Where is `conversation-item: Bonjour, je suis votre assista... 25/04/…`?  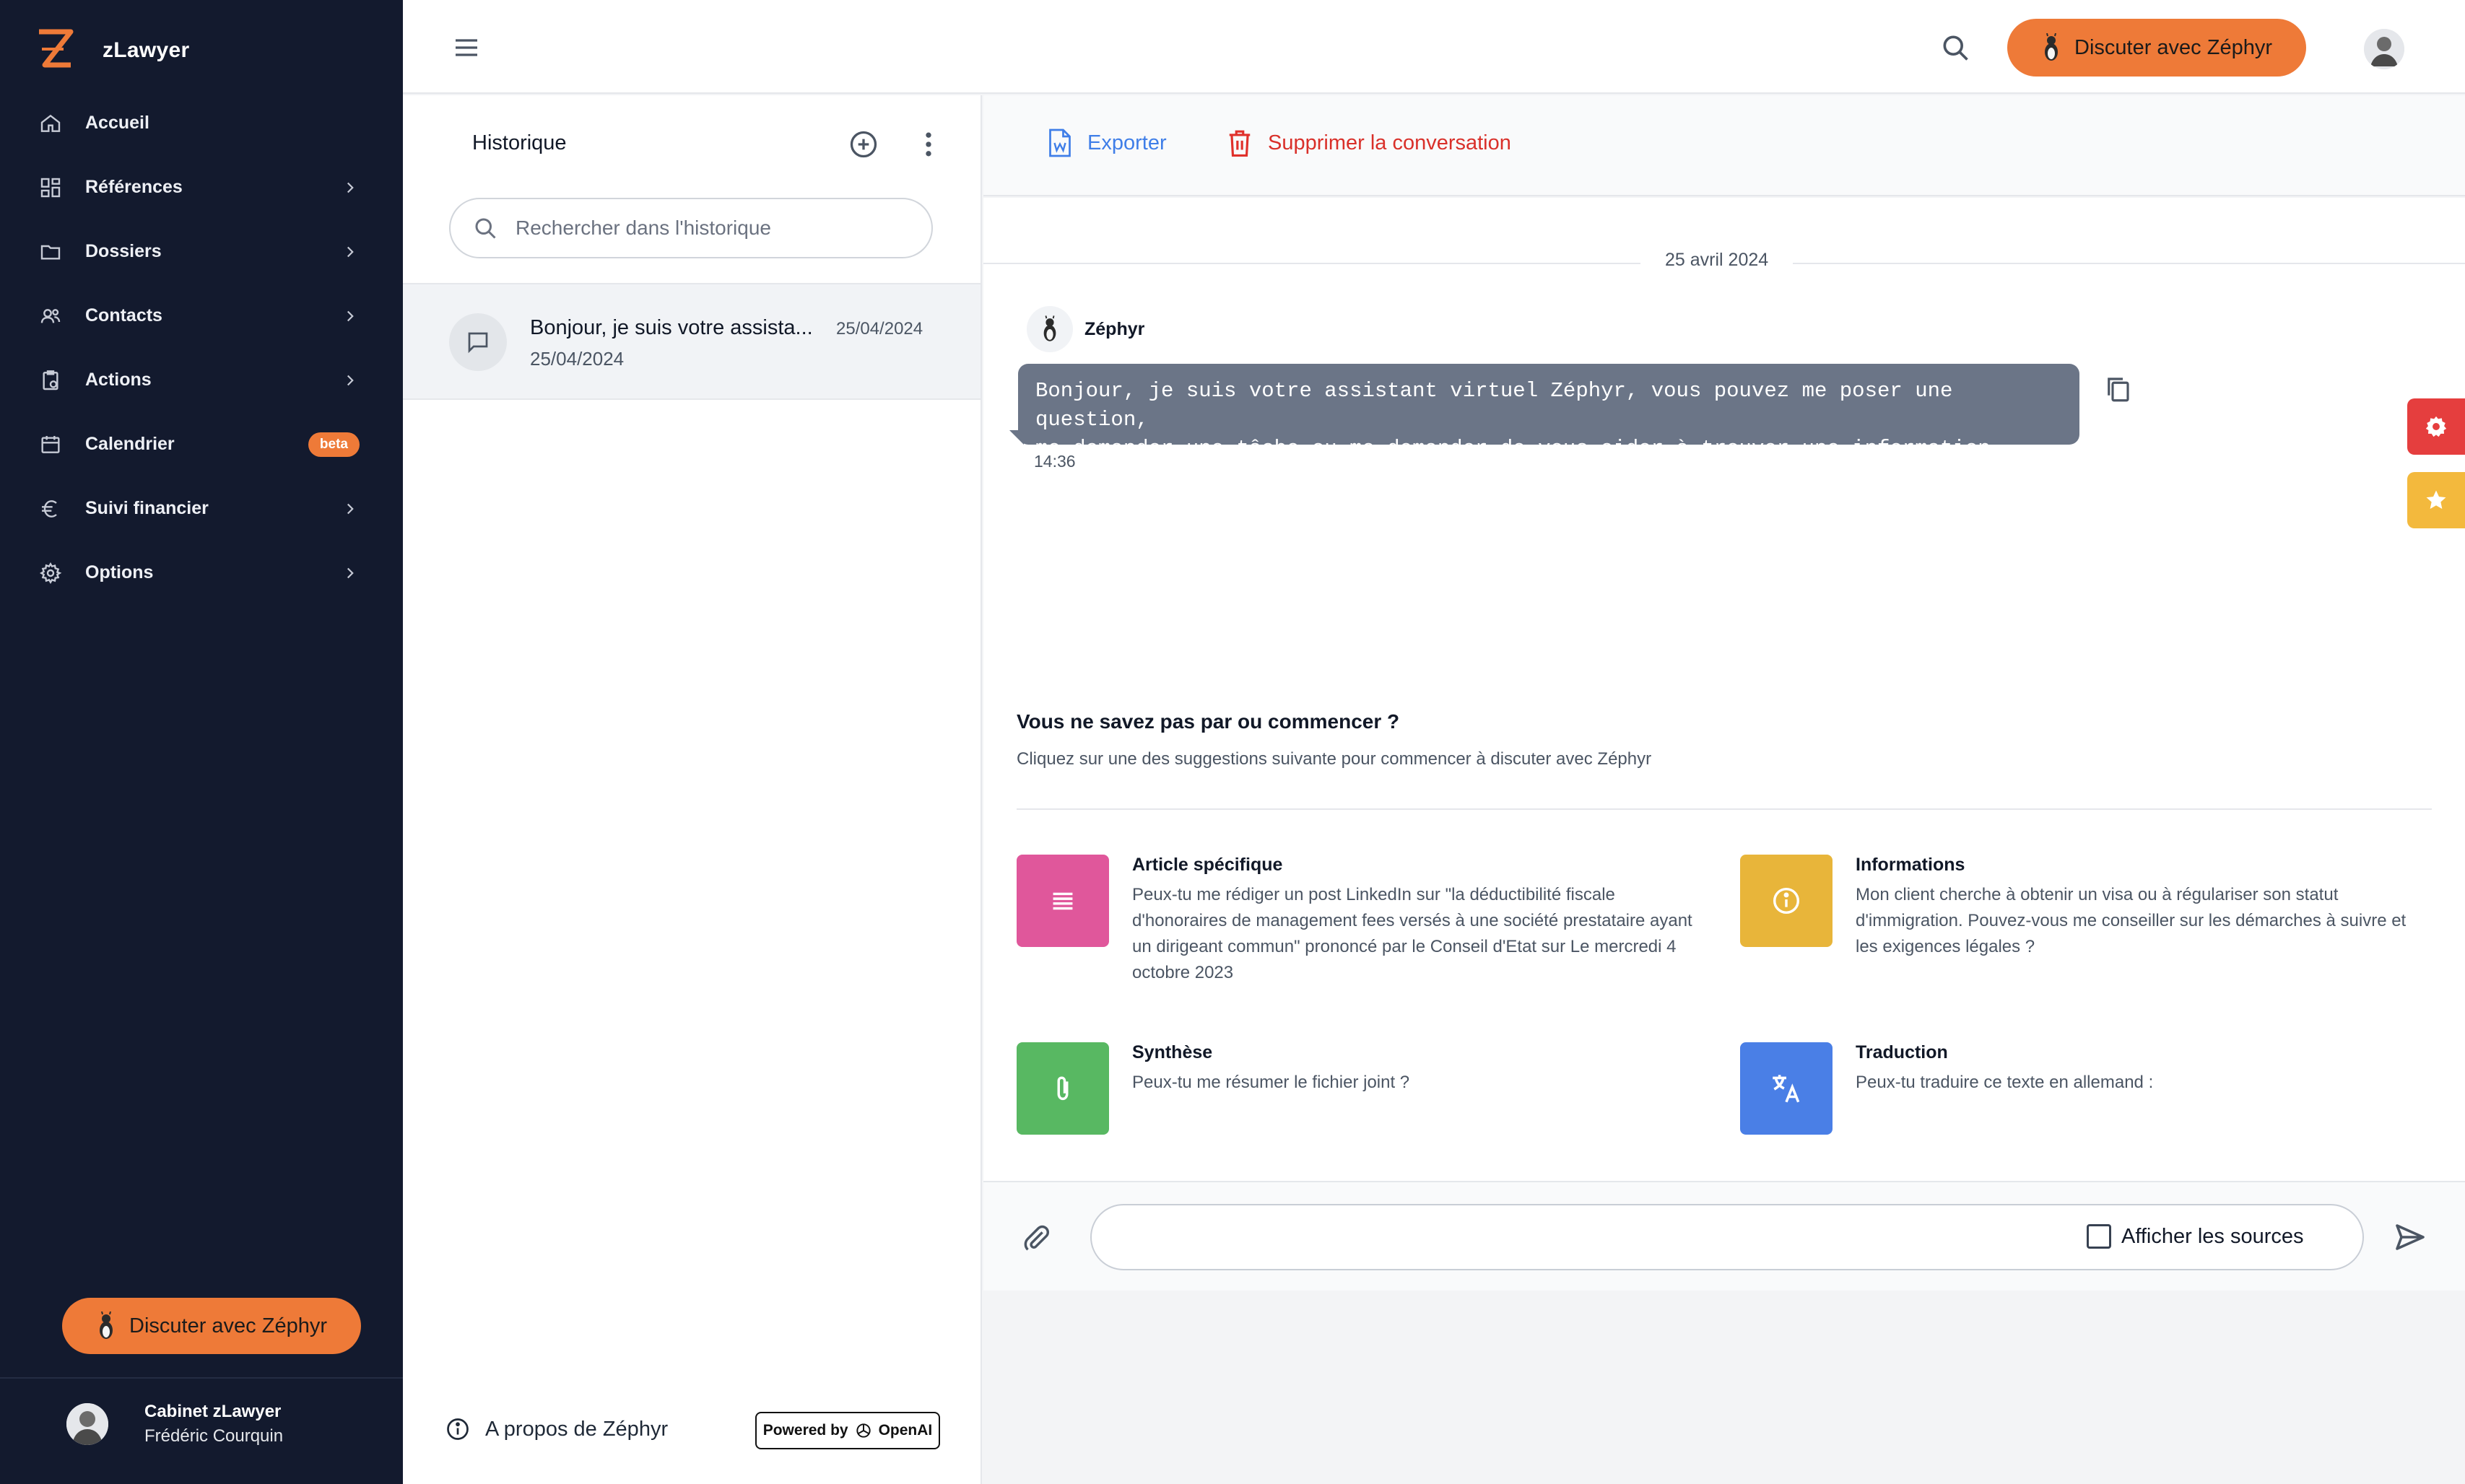 conversation-item: Bonjour, je suis votre assista... 25/04/… is located at coordinates (692, 341).